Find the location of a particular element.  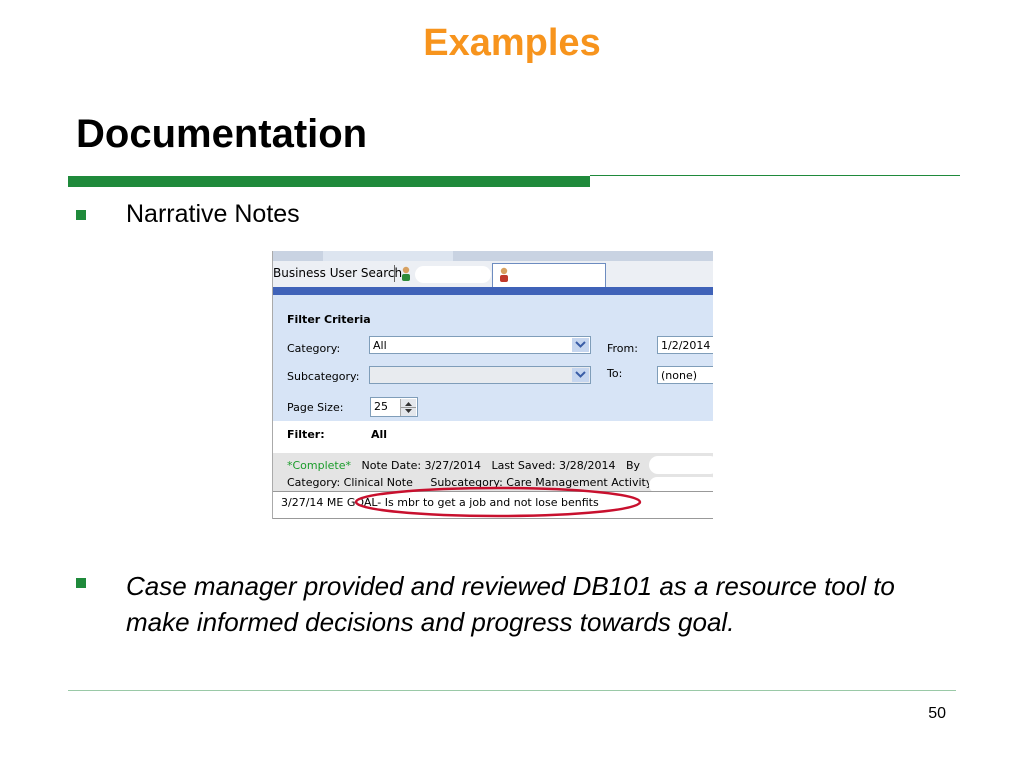

spin-buttons is located at coordinates (408, 407).